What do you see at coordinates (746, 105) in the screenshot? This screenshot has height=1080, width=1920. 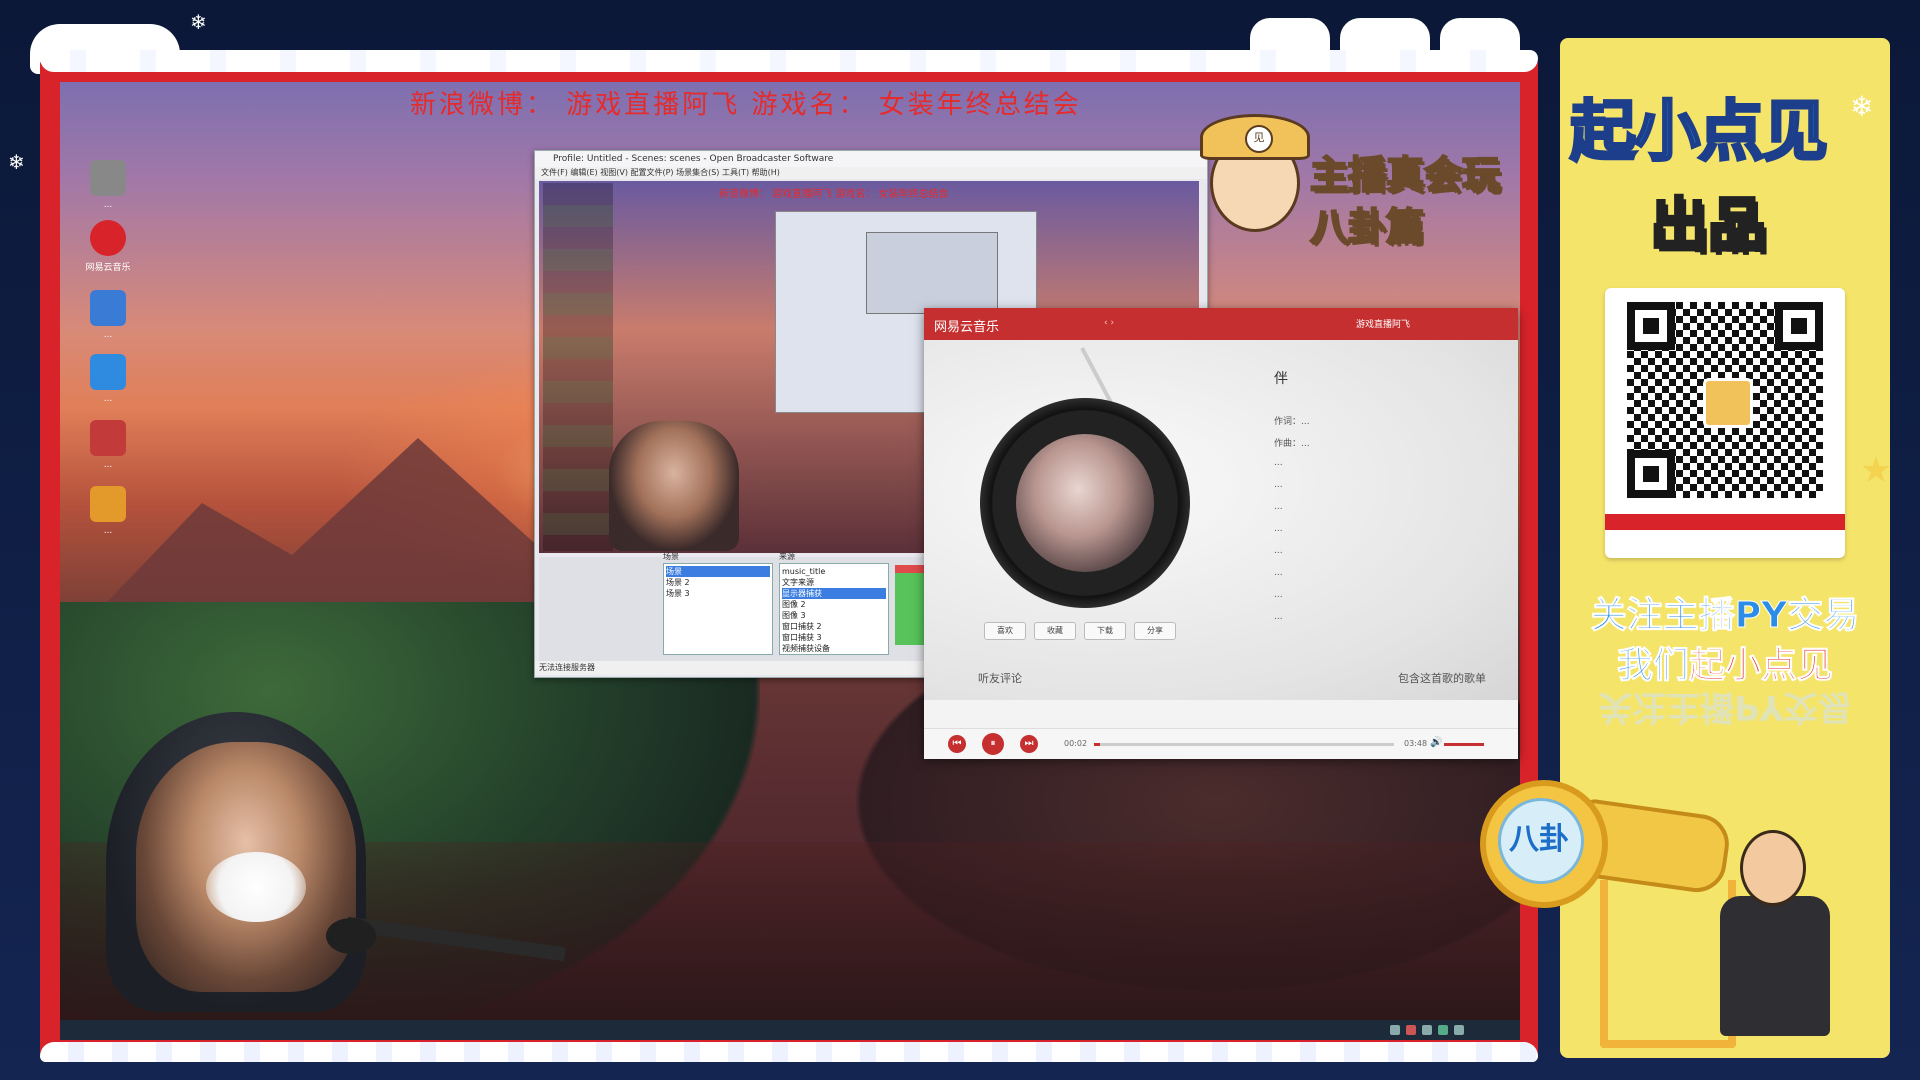 I see `stream-banner-text: 新浪微博： 游戏直播阿飞 游戏名： 女装年终总结会` at bounding box center [746, 105].